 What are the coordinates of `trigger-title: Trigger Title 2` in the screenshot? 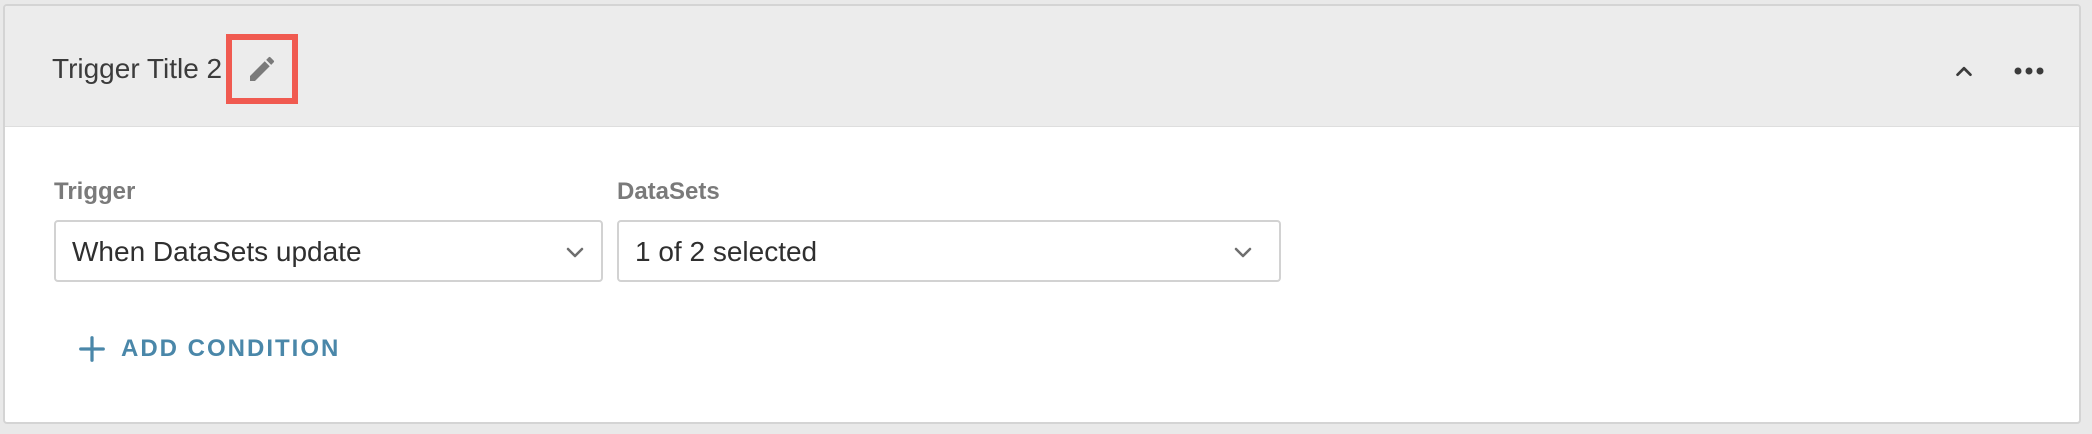 It's located at (137, 68).